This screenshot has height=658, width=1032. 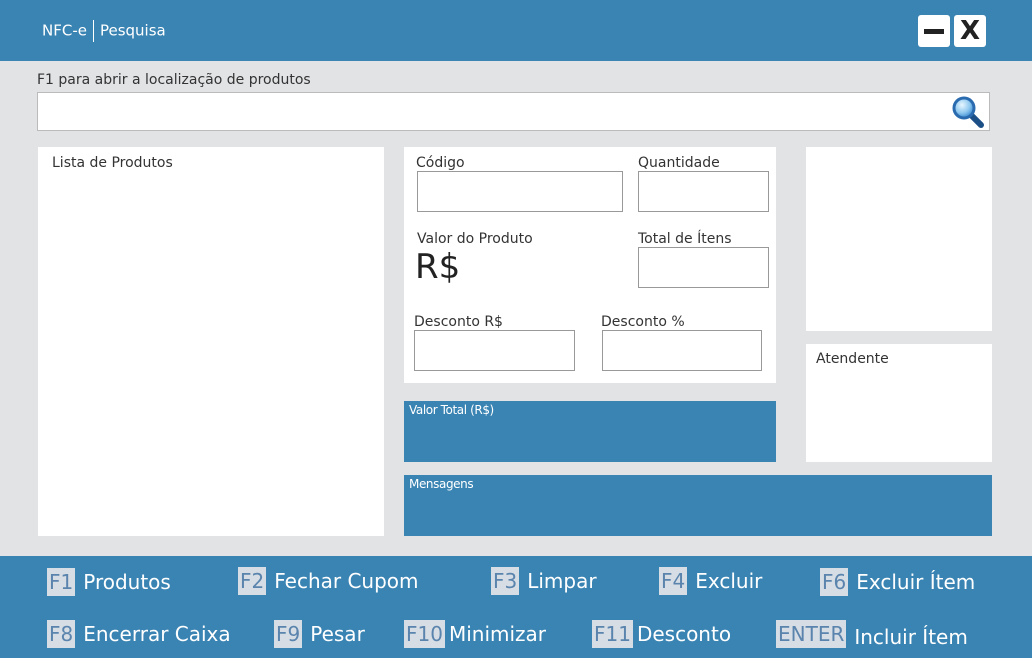 What do you see at coordinates (703, 191) in the screenshot?
I see `quantidade-field` at bounding box center [703, 191].